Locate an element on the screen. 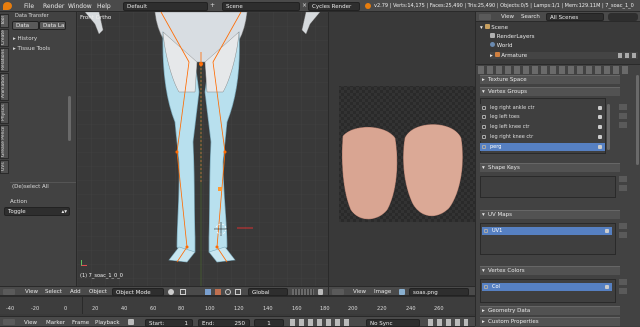 This screenshot has height=327, width=640. menu-help: Help is located at coordinates (104, 6).